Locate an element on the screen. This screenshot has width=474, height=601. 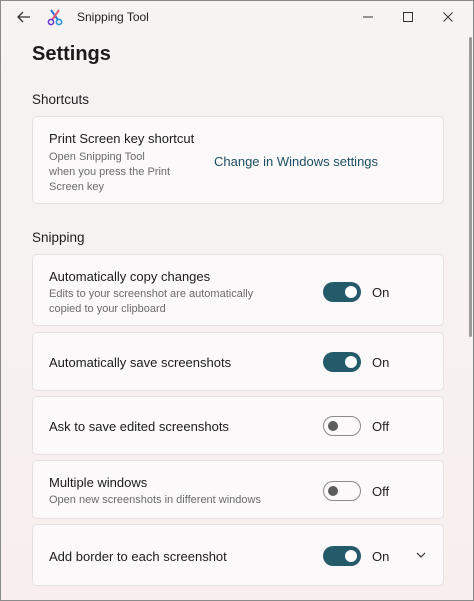
setting-multiple-windows-title: Multiple windows is located at coordinates (98, 482).